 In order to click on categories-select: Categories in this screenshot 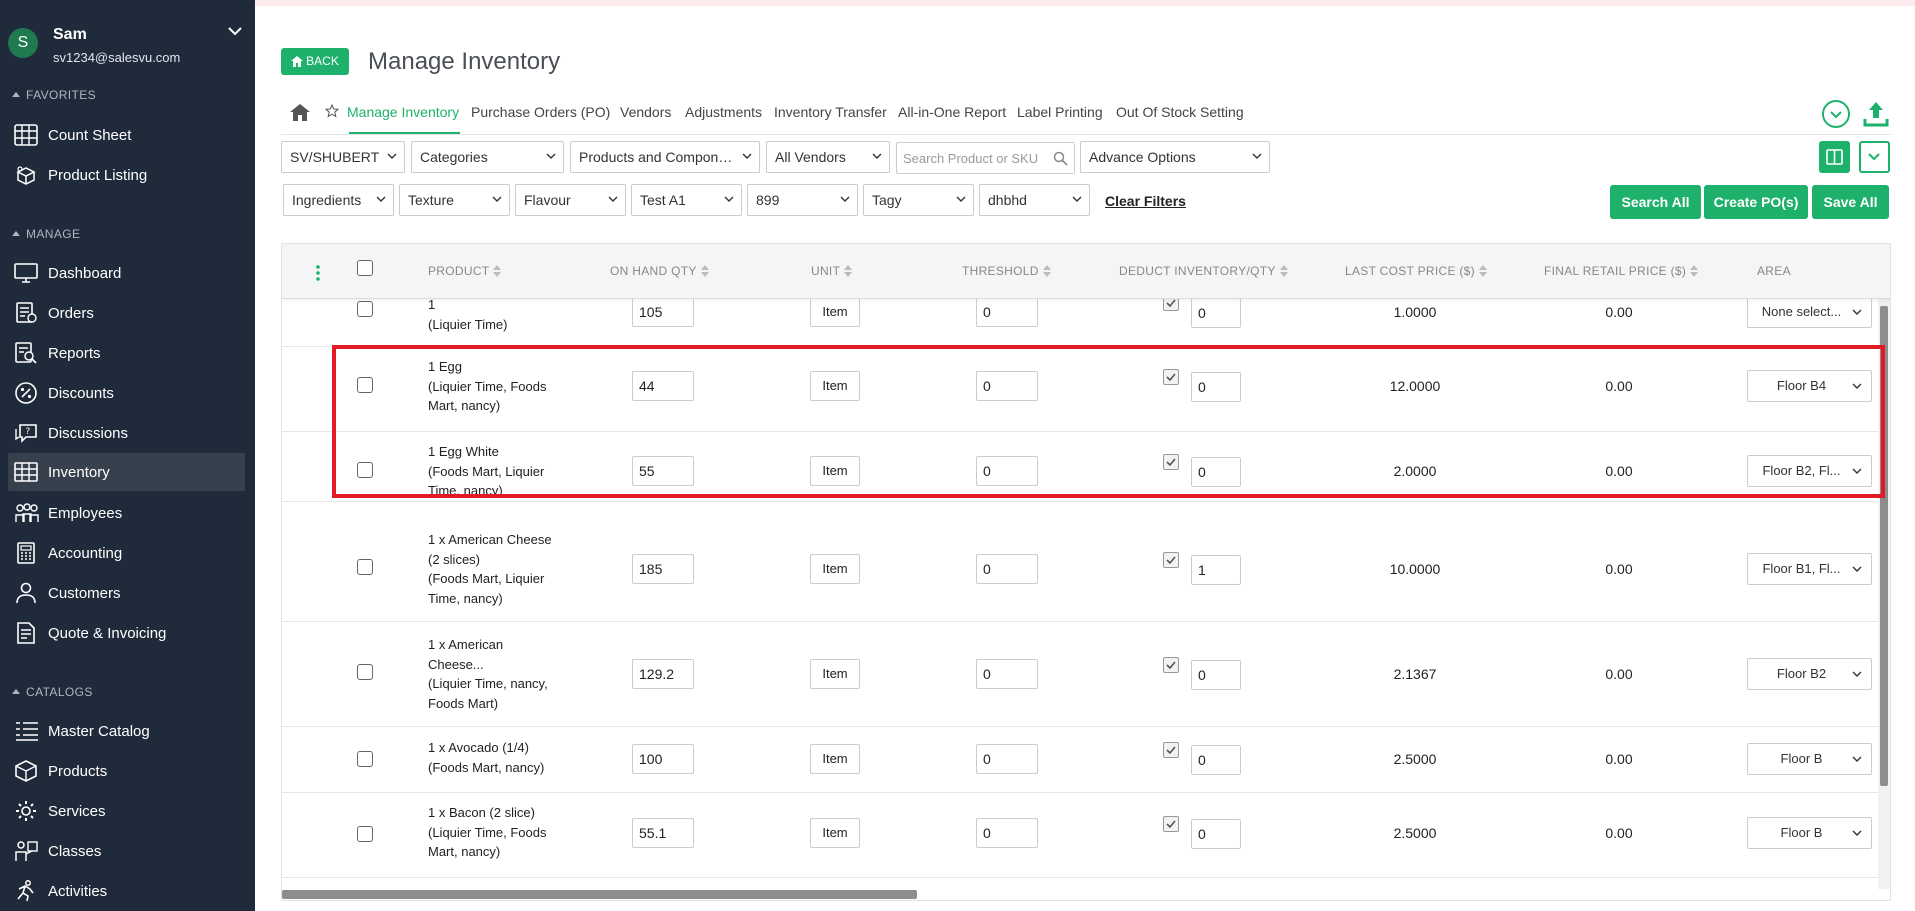, I will do `click(487, 157)`.